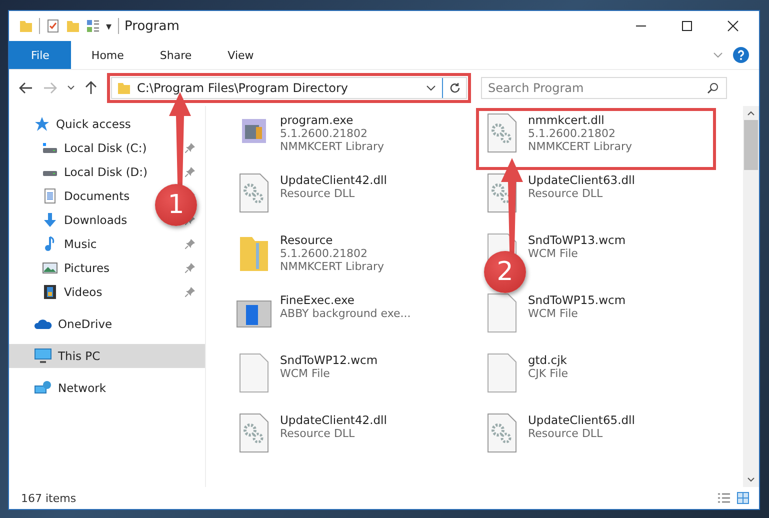 The width and height of the screenshot is (769, 518). I want to click on cloud-icon, so click(43, 324).